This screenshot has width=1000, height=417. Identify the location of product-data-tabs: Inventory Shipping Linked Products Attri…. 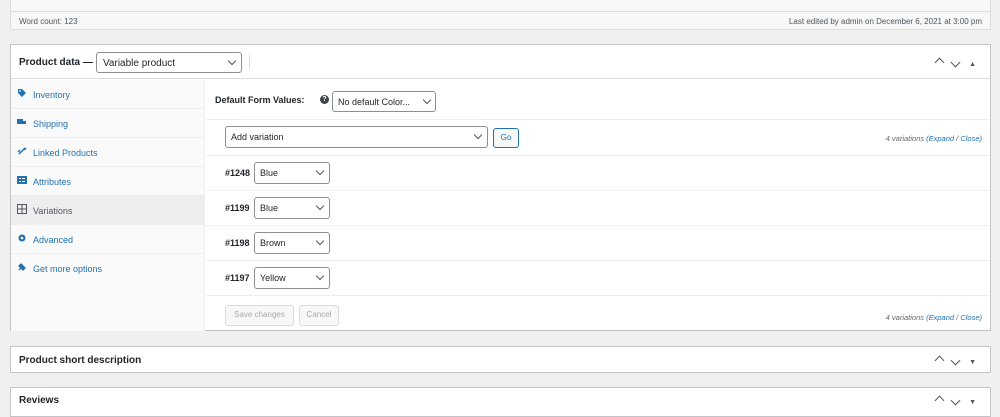
(108, 205).